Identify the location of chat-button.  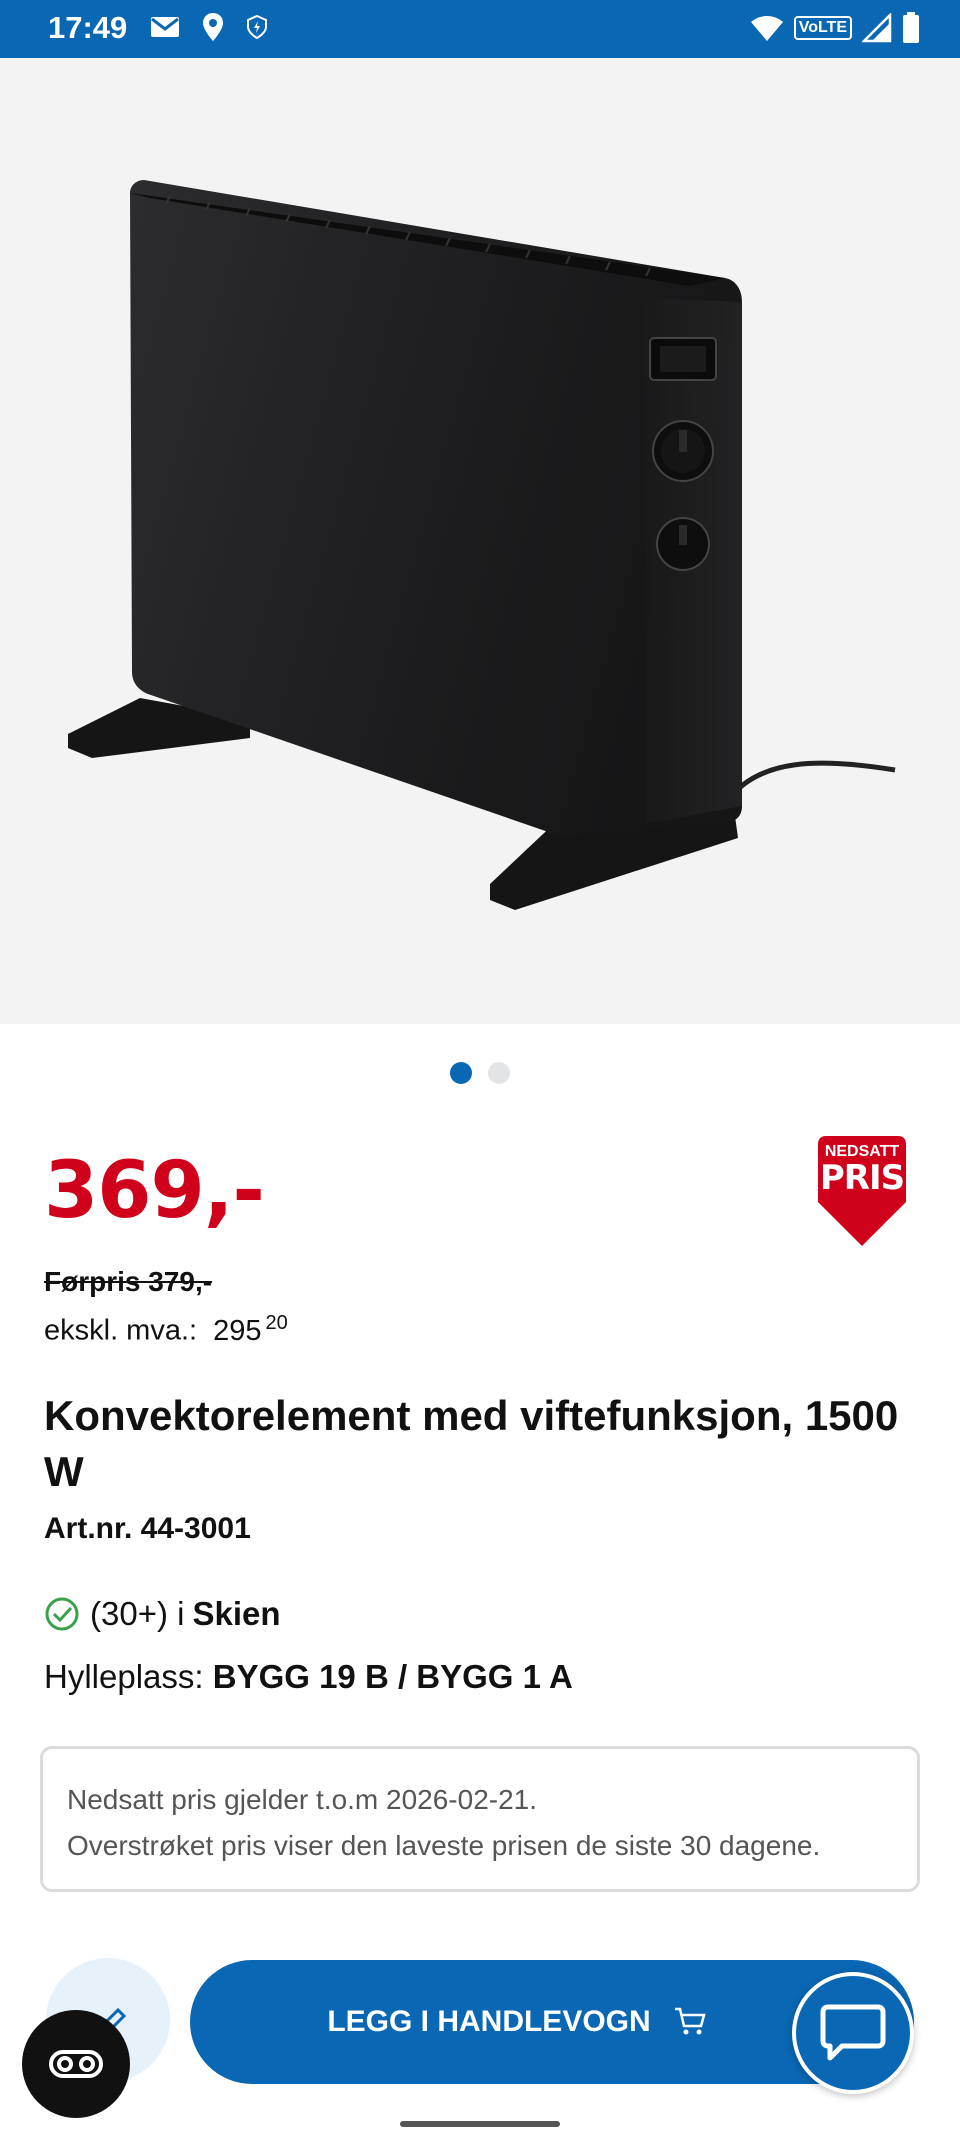
(853, 2033).